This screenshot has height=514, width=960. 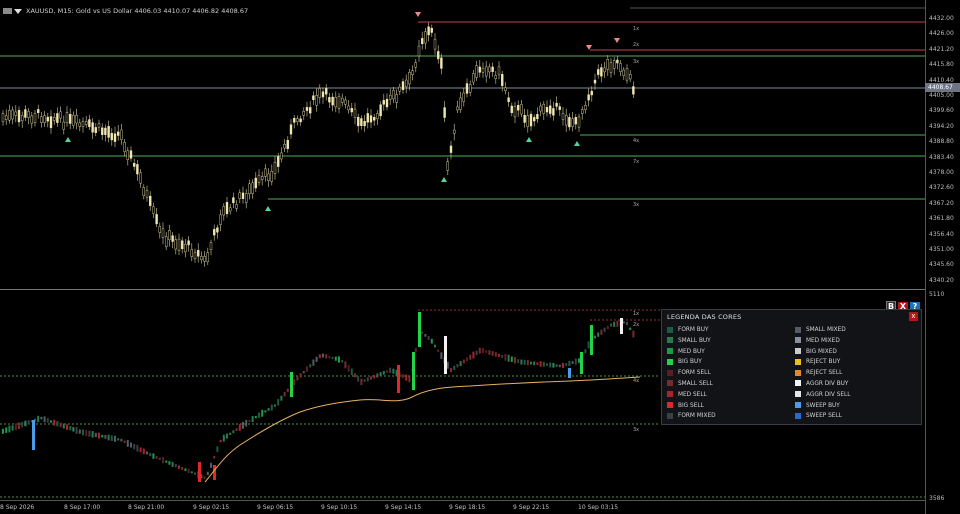 What do you see at coordinates (937, 294) in the screenshot?
I see `indicator-axis-top: 5110` at bounding box center [937, 294].